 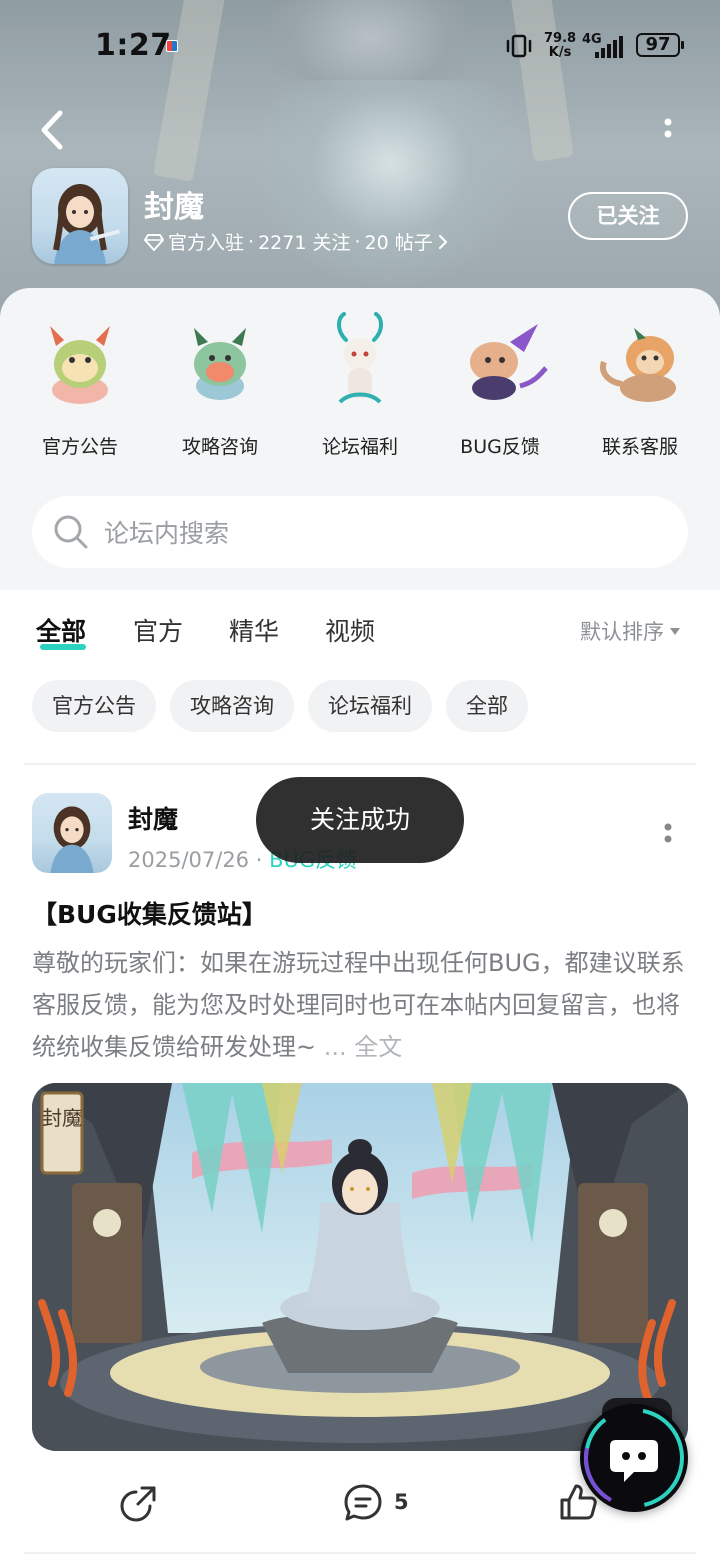 What do you see at coordinates (675, 631) in the screenshot?
I see `caret-down-icon` at bounding box center [675, 631].